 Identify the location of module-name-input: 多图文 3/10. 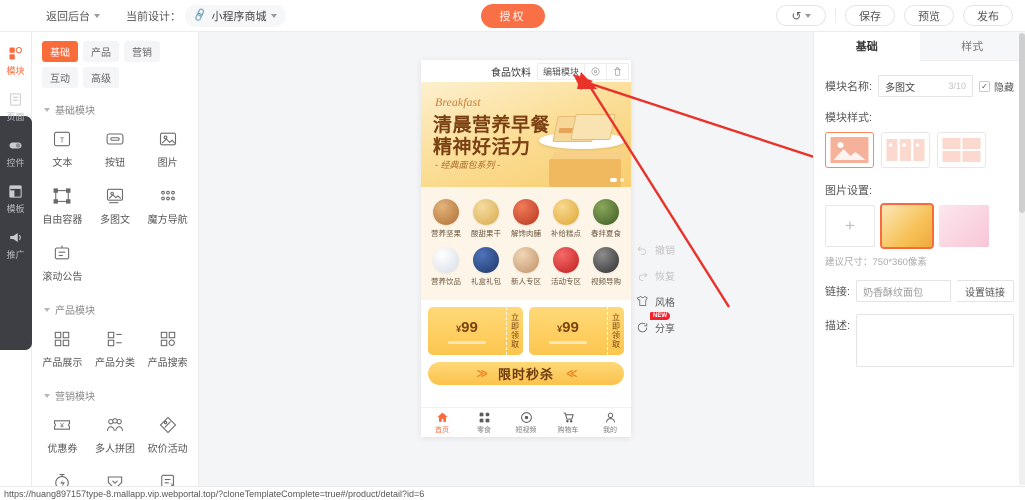
(925, 86).